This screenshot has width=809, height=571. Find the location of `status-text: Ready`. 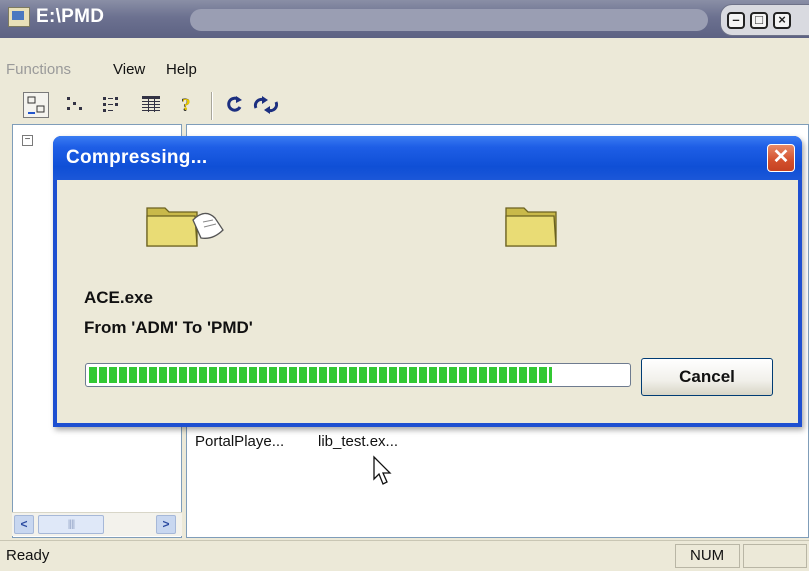

status-text: Ready is located at coordinates (28, 555).